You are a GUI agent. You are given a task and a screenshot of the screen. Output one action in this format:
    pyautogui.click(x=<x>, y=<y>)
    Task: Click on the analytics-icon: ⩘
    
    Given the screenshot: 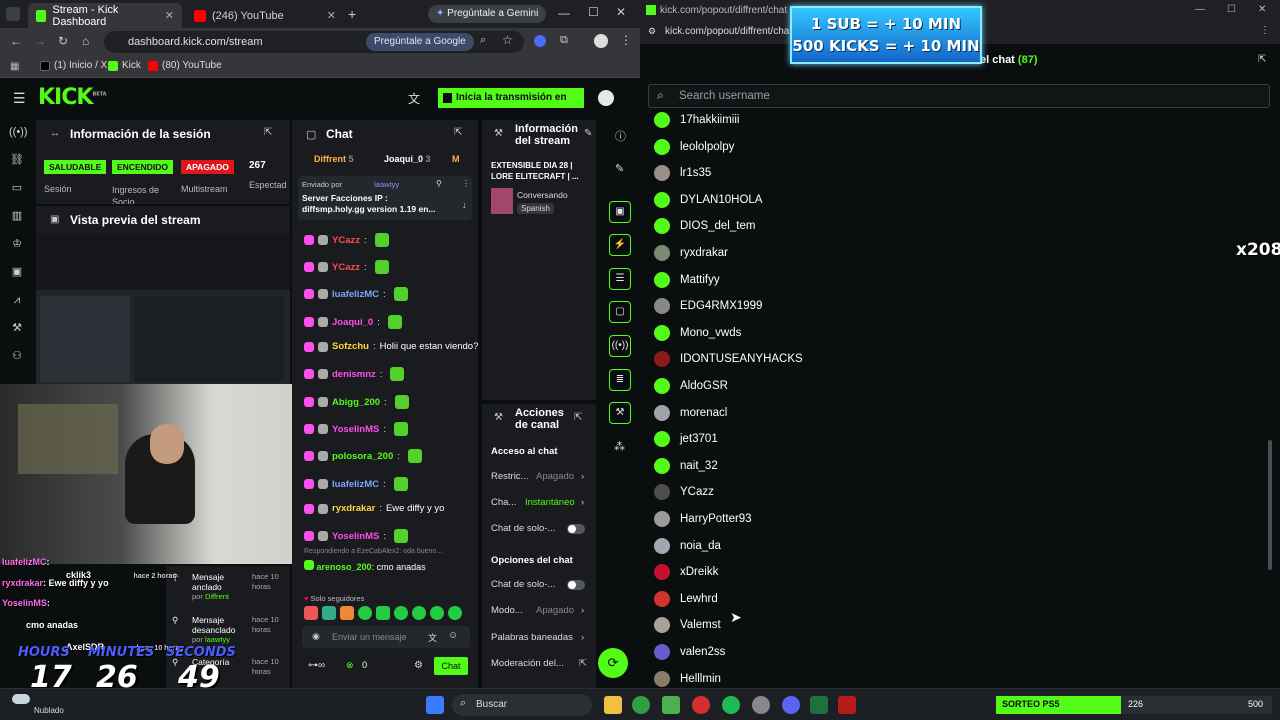 What is the action you would take?
    pyautogui.click(x=17, y=300)
    